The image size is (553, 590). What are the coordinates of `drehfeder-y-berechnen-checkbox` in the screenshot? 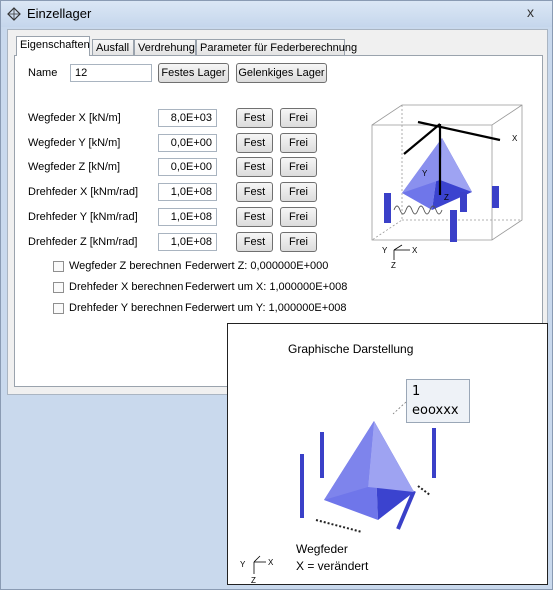 It's located at (58, 308).